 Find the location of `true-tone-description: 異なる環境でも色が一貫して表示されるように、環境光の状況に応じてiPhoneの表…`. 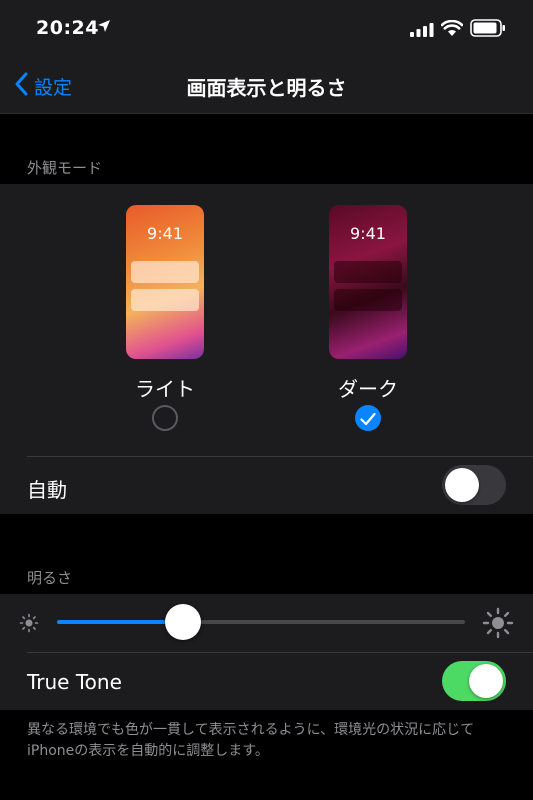

true-tone-description: 異なる環境でも色が一貫して表示されるように、環境光の状況に応じてiPhoneの表… is located at coordinates (251, 740).